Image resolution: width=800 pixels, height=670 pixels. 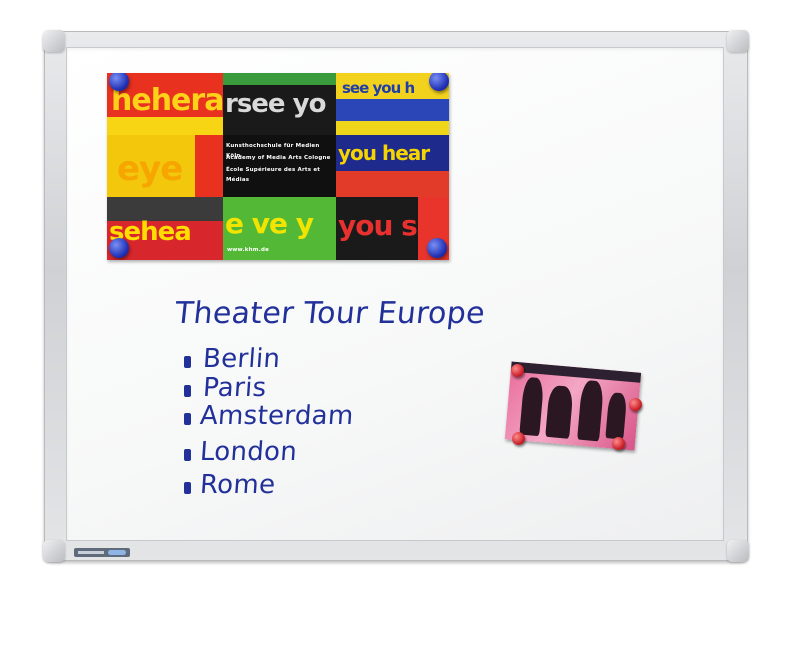 What do you see at coordinates (392, 166) in the screenshot?
I see `poster-tile: you hear` at bounding box center [392, 166].